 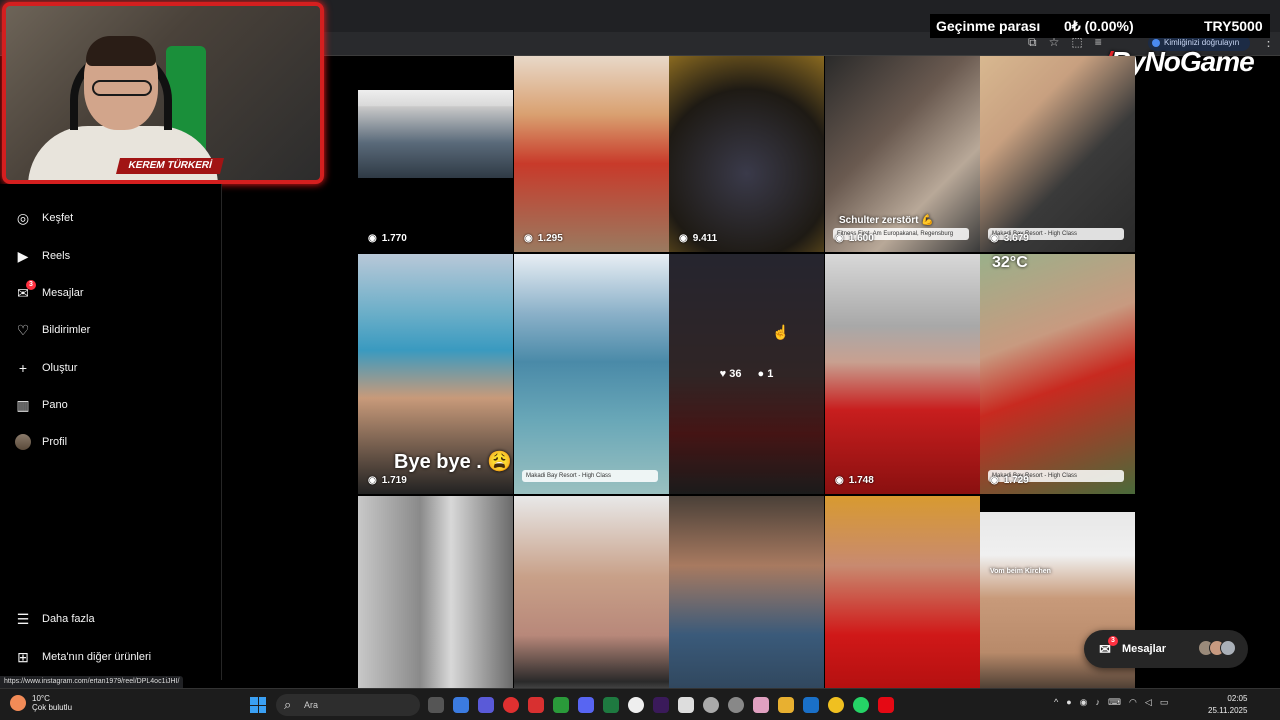 I want to click on messages-floating-button: ✉ 3 Mesajlar, so click(x=1166, y=649).